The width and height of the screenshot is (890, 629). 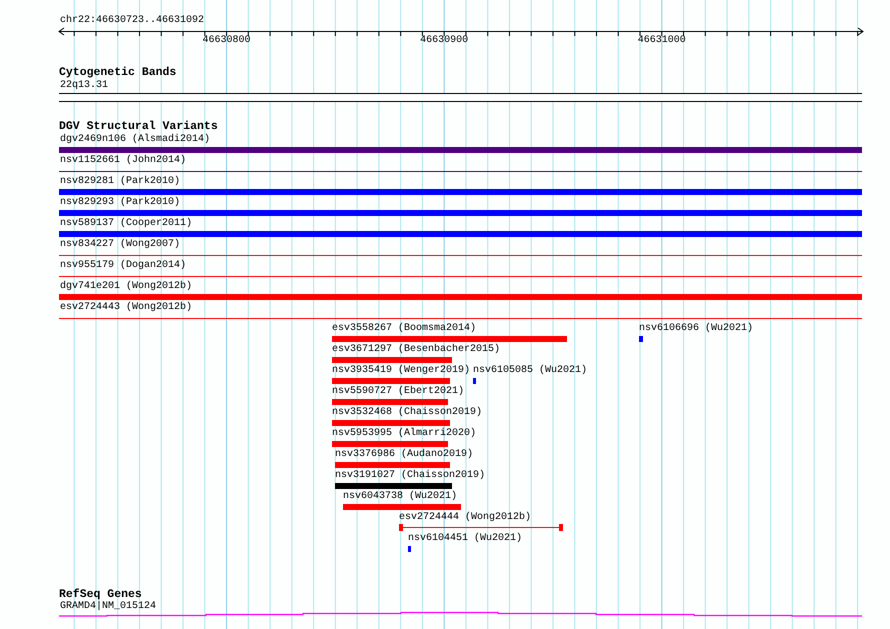 What do you see at coordinates (400, 497) in the screenshot?
I see `feature-label: nsv6043738 (Wu2021)` at bounding box center [400, 497].